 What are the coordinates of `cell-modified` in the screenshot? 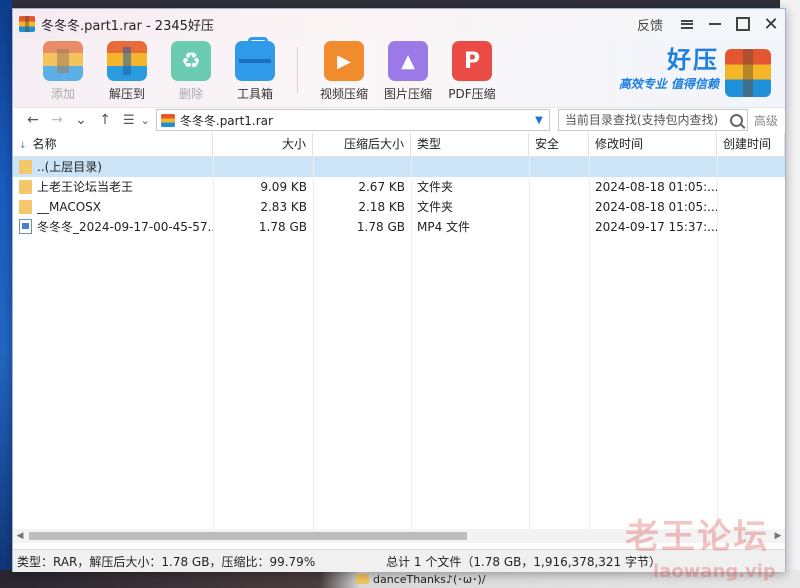 It's located at (653, 167).